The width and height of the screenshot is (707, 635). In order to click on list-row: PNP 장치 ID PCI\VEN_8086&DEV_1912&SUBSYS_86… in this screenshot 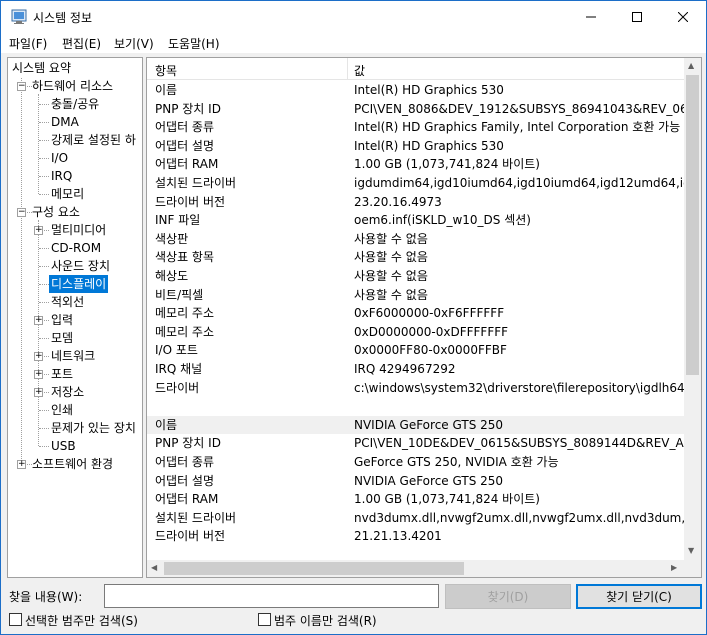, I will do `click(416, 109)`.